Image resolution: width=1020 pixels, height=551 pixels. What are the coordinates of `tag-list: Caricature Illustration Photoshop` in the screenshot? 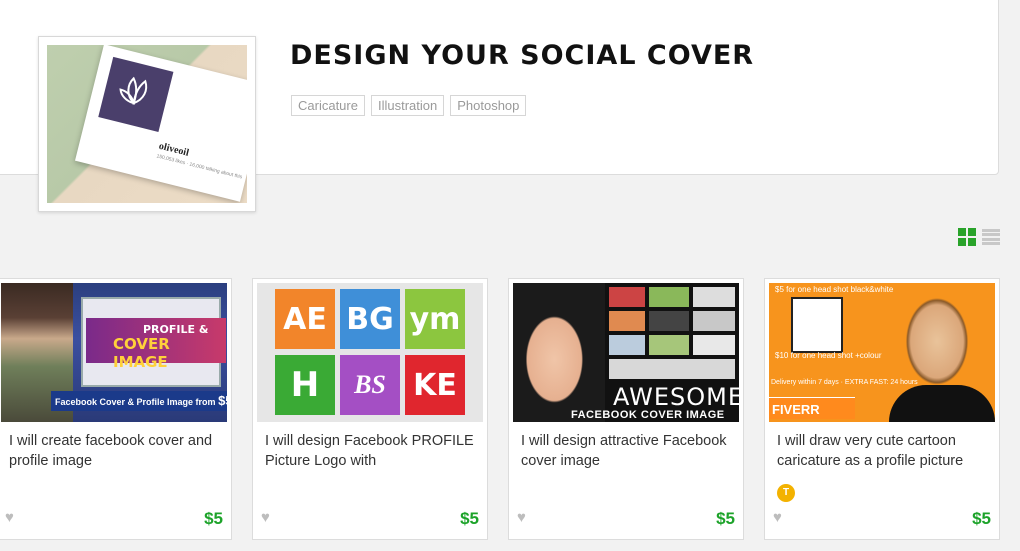 It's located at (409, 105).